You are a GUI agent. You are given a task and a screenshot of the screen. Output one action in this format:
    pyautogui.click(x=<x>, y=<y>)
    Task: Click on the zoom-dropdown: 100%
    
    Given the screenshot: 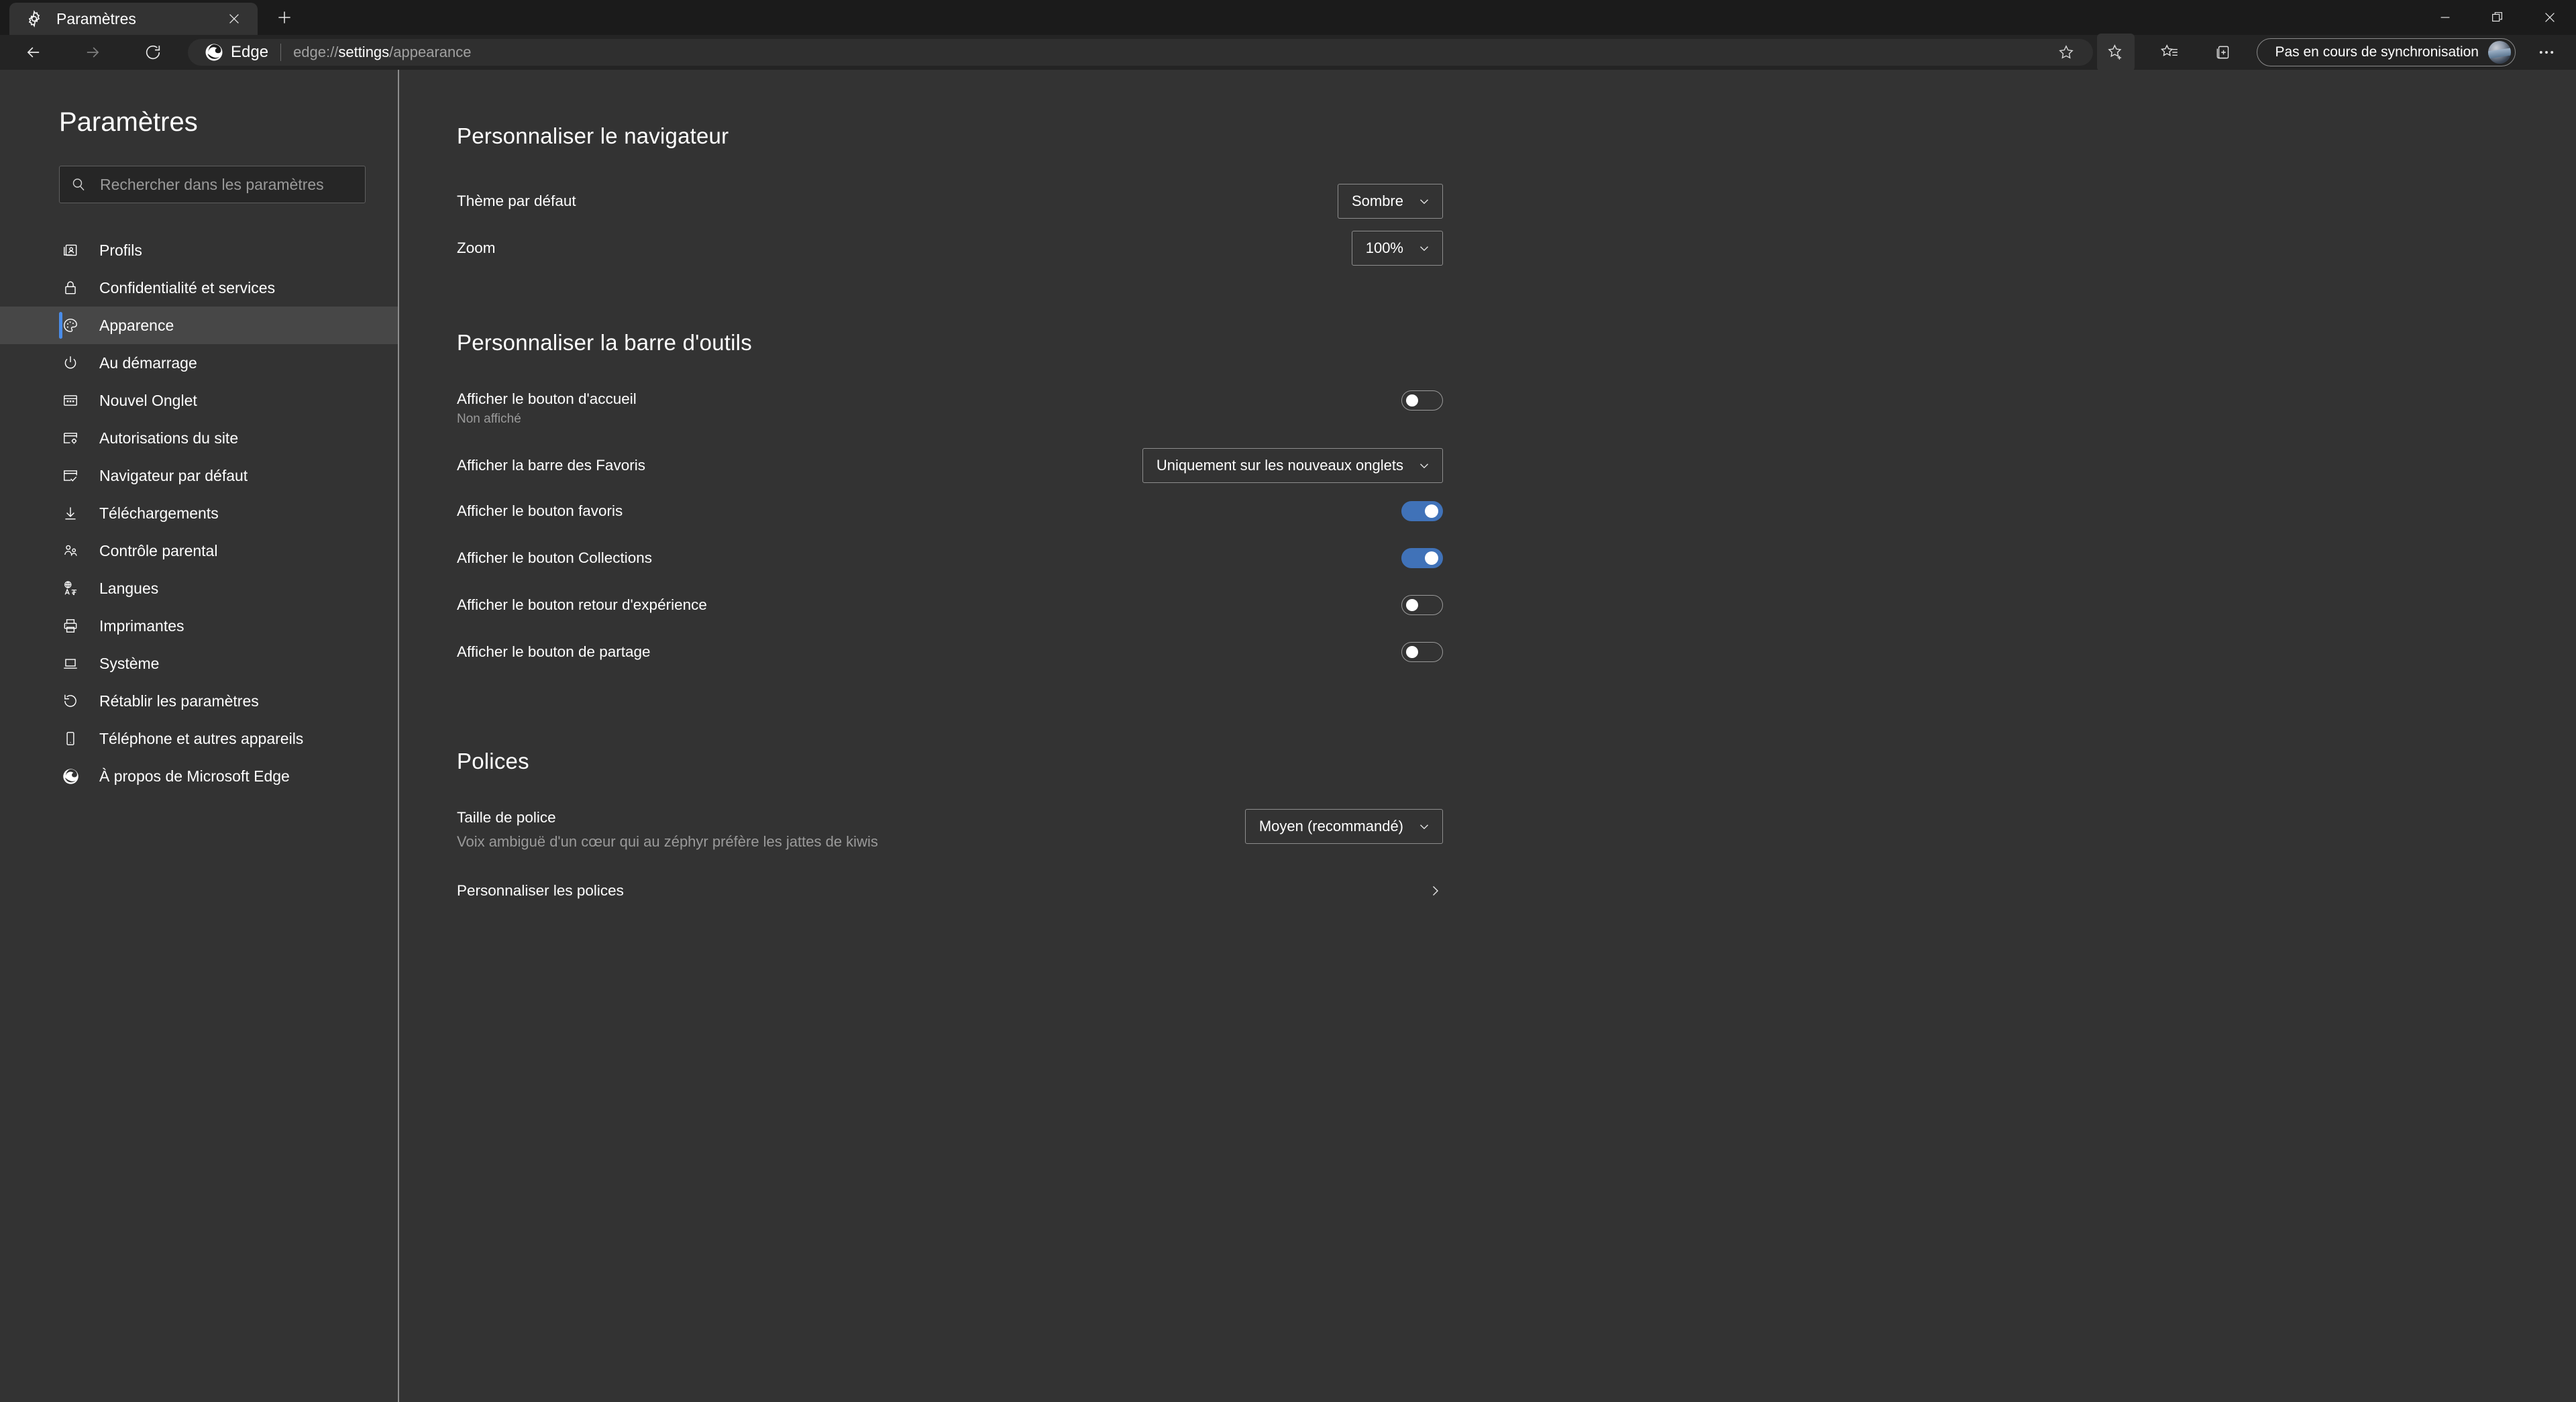 What is the action you would take?
    pyautogui.click(x=1397, y=249)
    